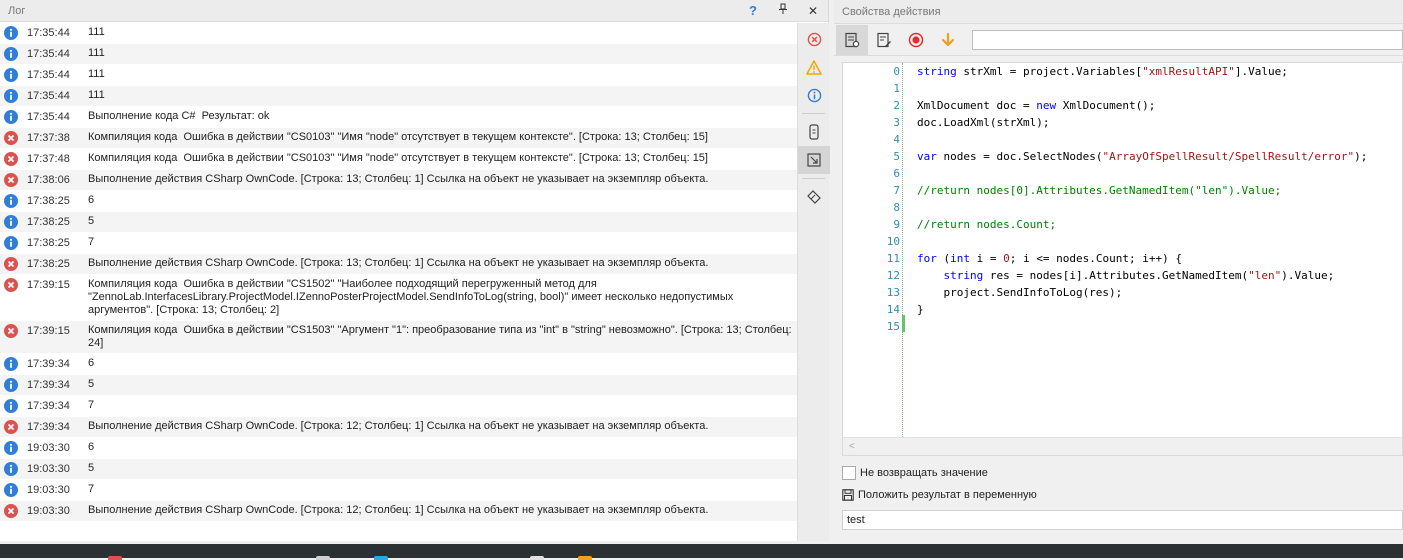 This screenshot has width=1403, height=560. What do you see at coordinates (920, 309) in the screenshot?
I see `code-token: }` at bounding box center [920, 309].